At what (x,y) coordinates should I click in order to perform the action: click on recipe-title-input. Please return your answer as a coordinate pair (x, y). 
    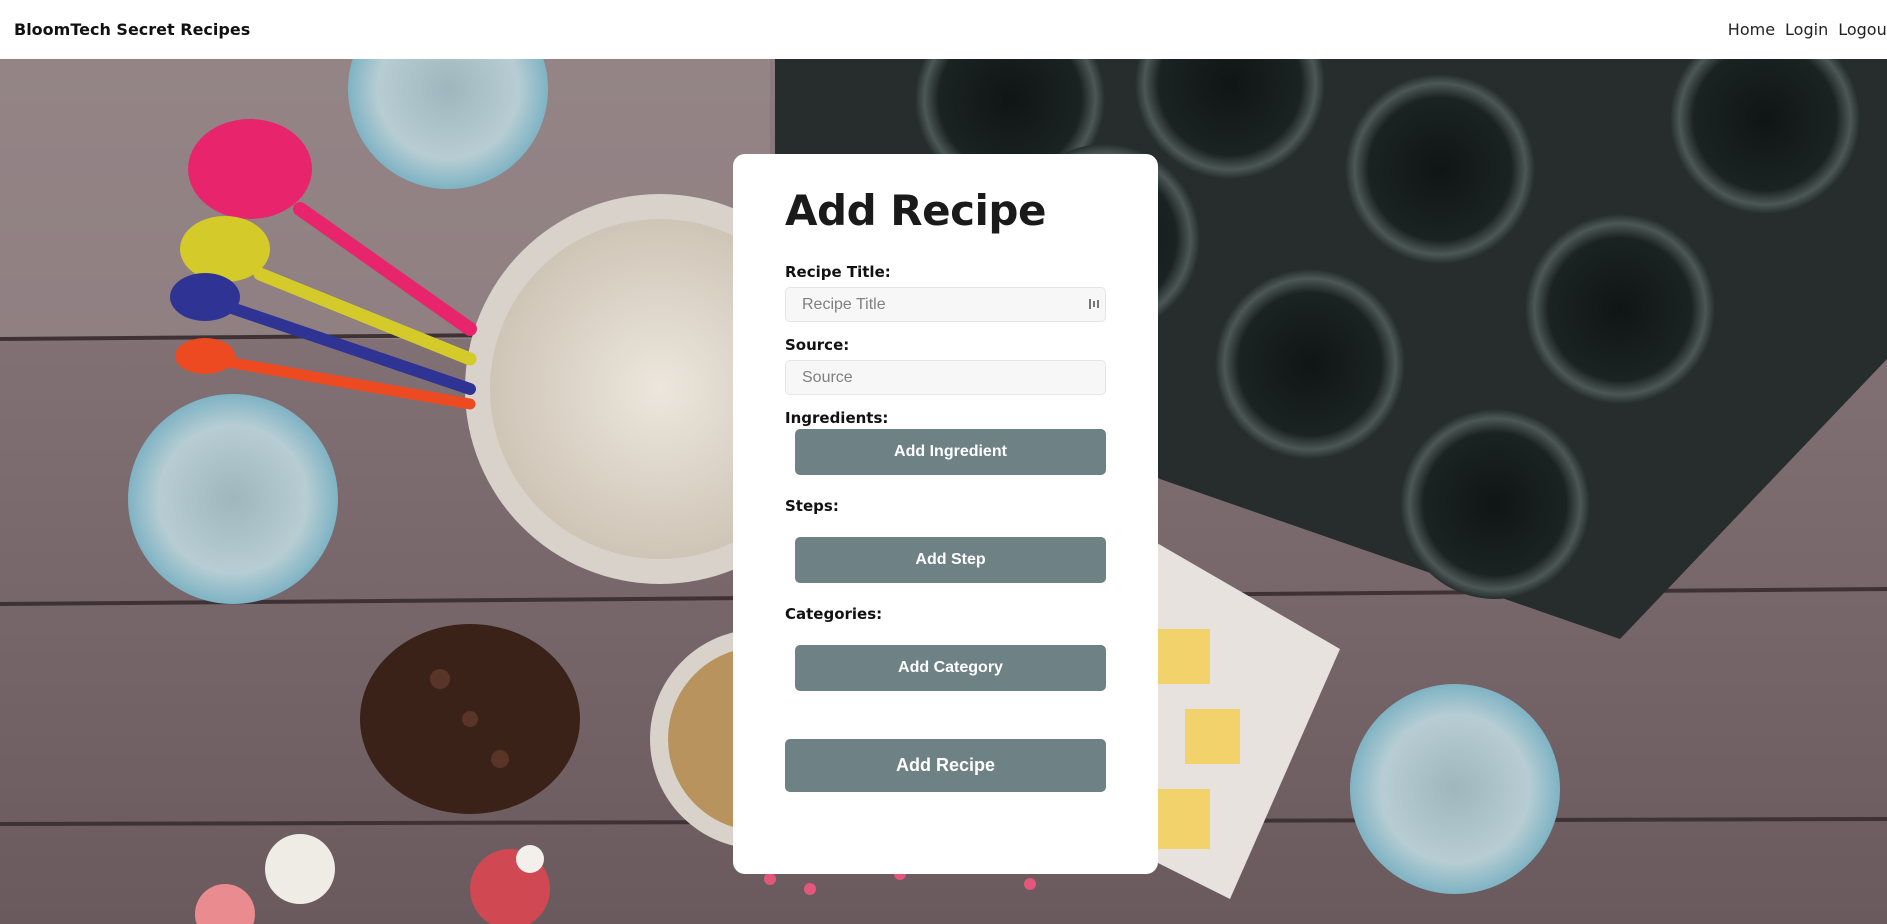
    Looking at the image, I should click on (945, 304).